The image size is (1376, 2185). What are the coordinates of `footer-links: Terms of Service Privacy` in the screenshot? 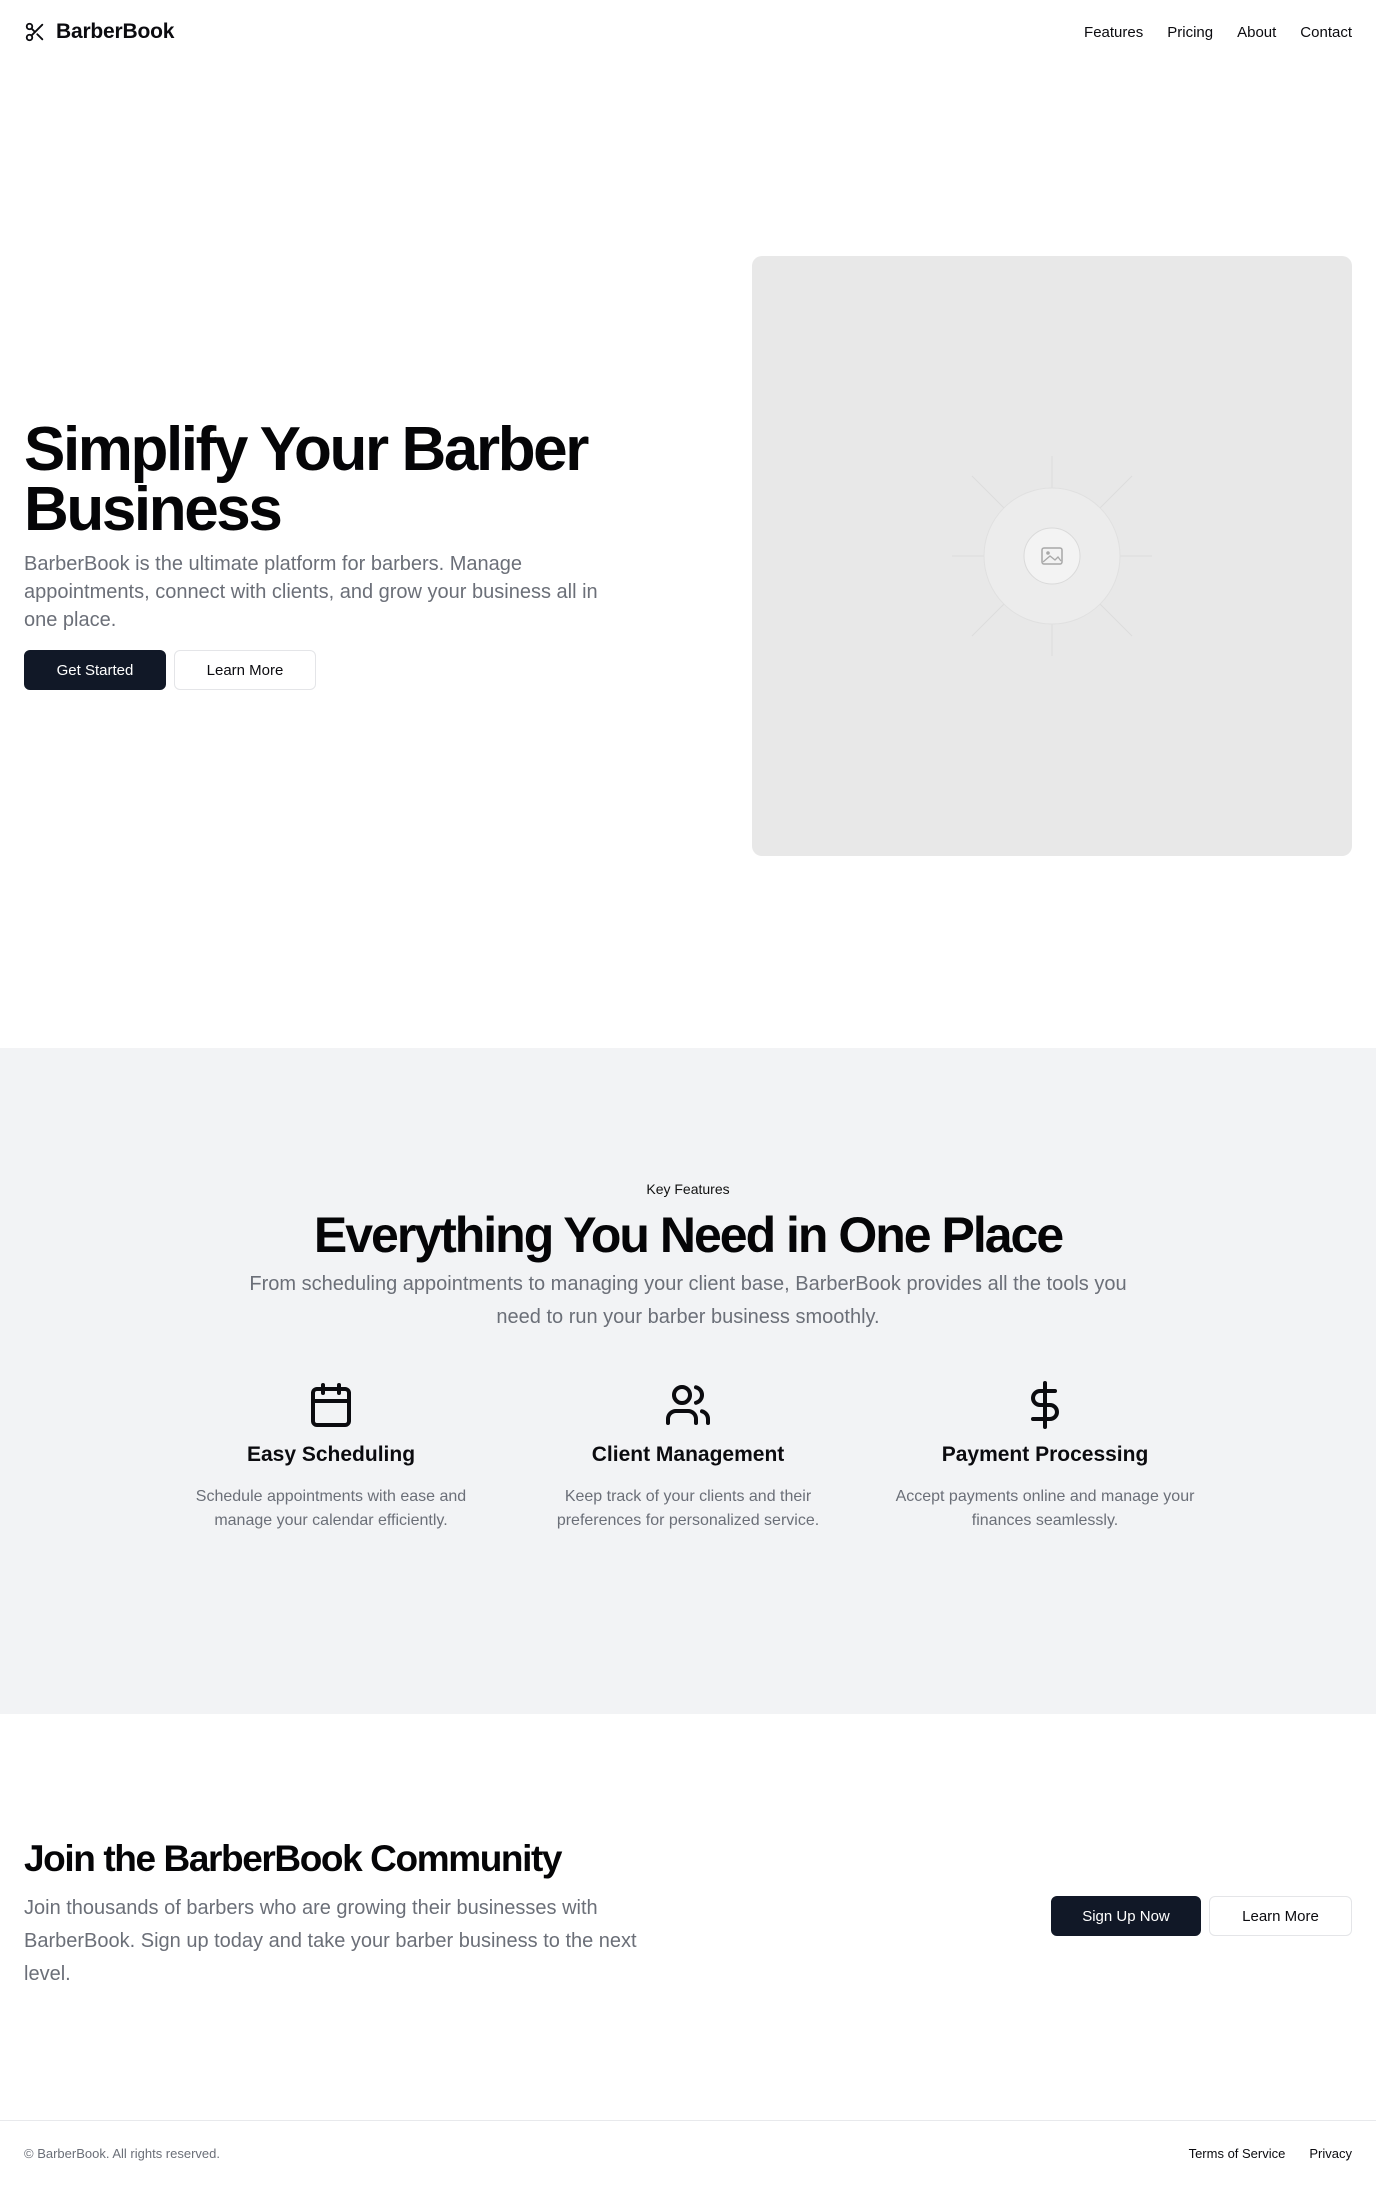 It's located at (1270, 2153).